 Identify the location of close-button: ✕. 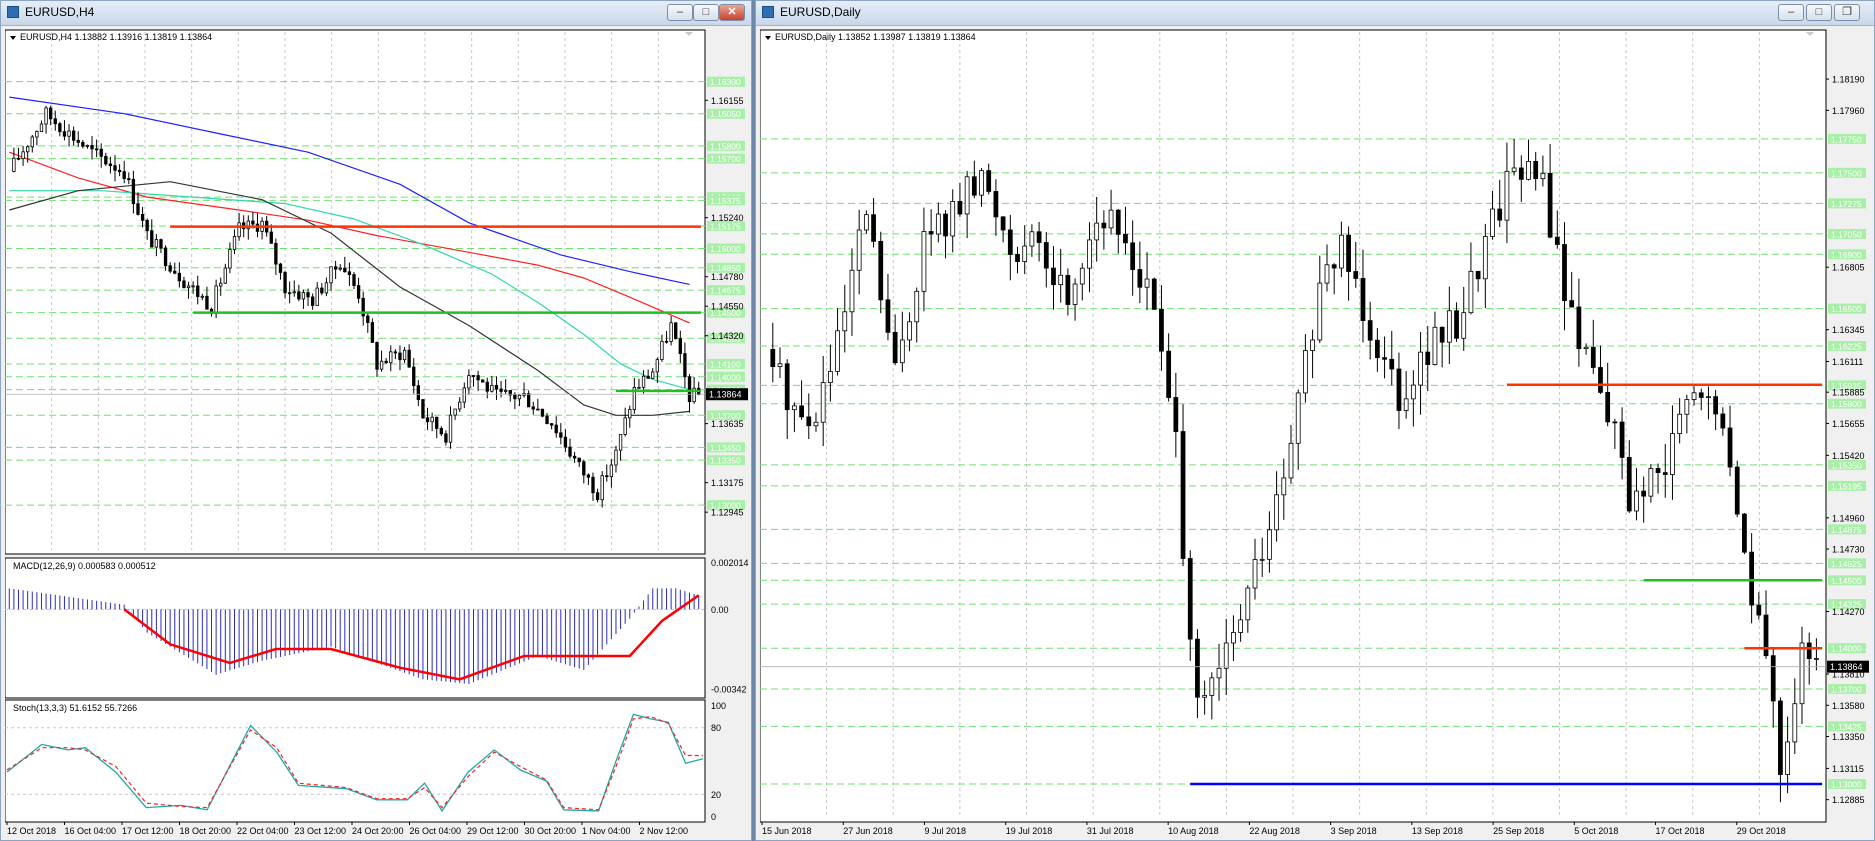
(732, 12).